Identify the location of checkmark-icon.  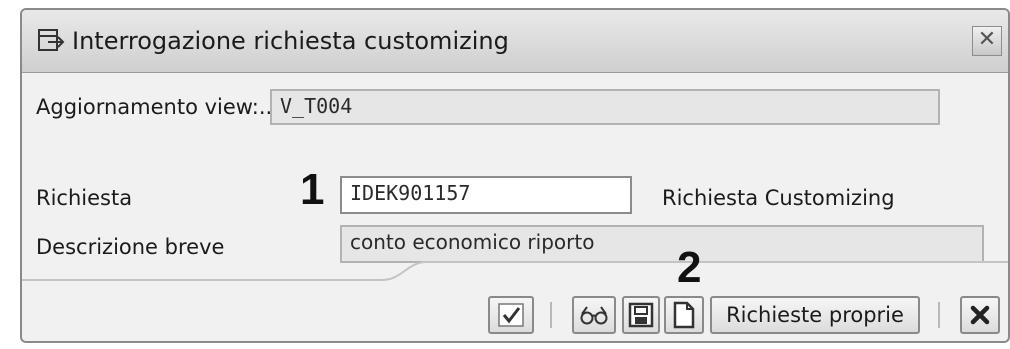
(511, 315).